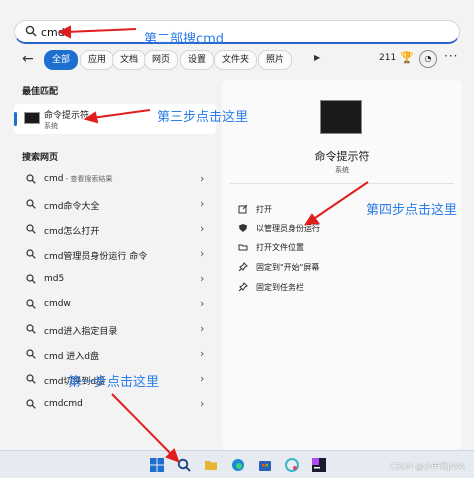 The image size is (474, 478). Describe the element at coordinates (203, 117) in the screenshot. I see `annotation-step3: 第三步点击这里` at that location.